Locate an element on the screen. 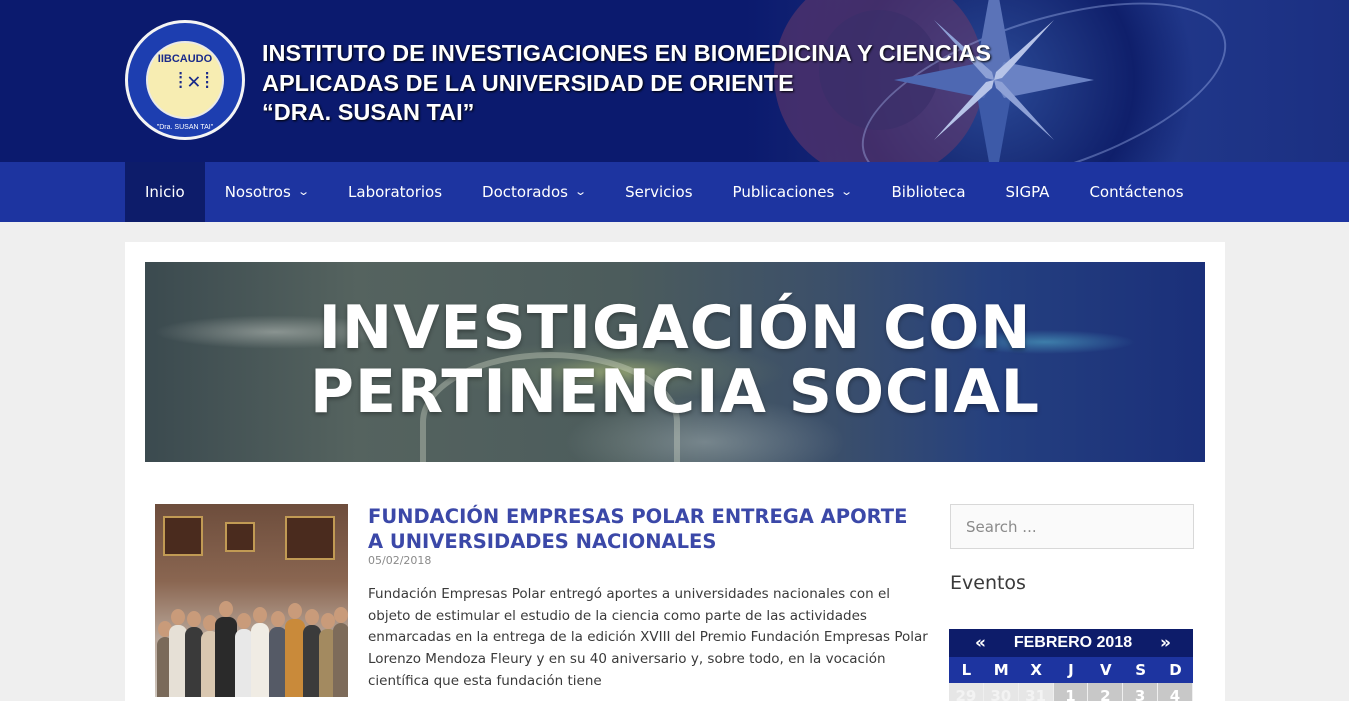  calendar-day: 2 is located at coordinates (1106, 692).